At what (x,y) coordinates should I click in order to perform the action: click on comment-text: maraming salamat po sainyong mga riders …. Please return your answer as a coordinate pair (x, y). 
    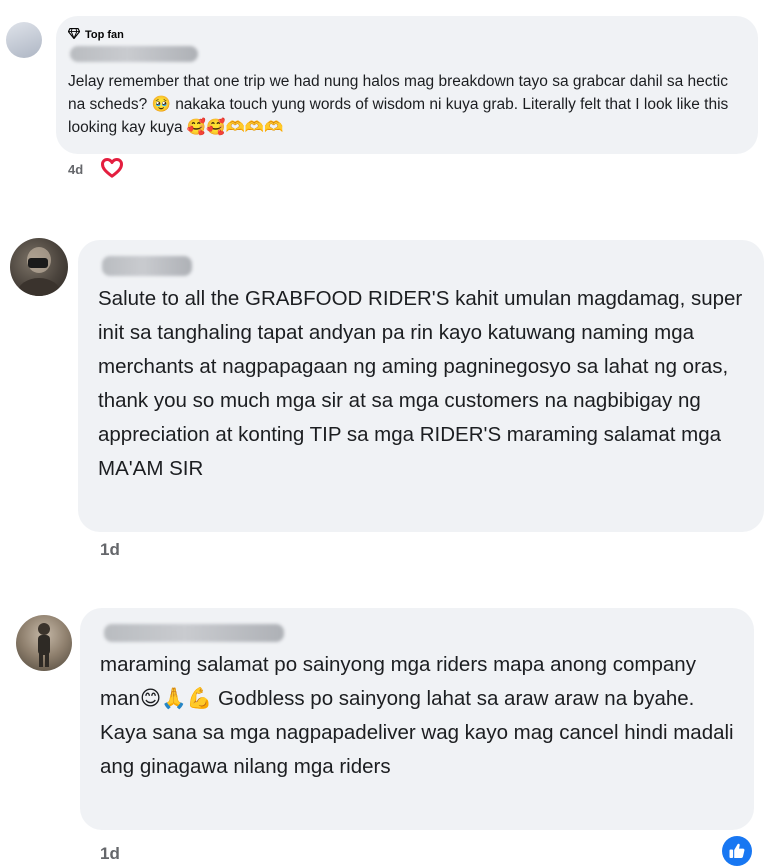
    Looking at the image, I should click on (417, 715).